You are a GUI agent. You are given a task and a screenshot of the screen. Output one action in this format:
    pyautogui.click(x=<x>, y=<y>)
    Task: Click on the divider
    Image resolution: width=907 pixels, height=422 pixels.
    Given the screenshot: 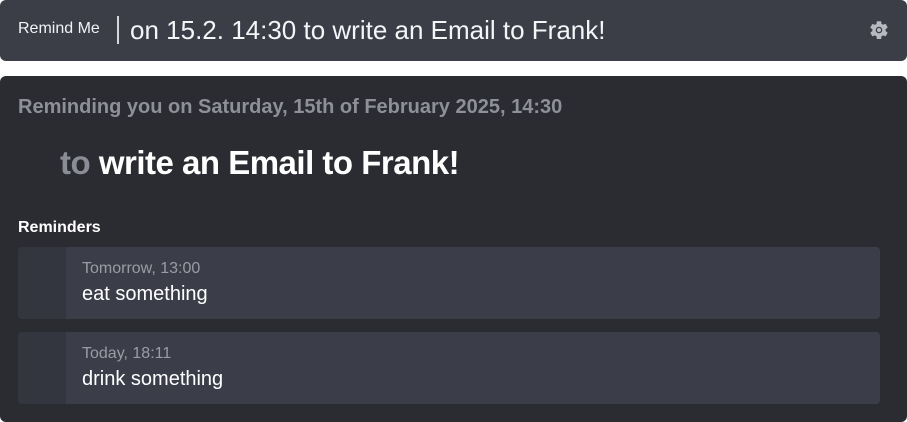 What is the action you would take?
    pyautogui.click(x=118, y=30)
    